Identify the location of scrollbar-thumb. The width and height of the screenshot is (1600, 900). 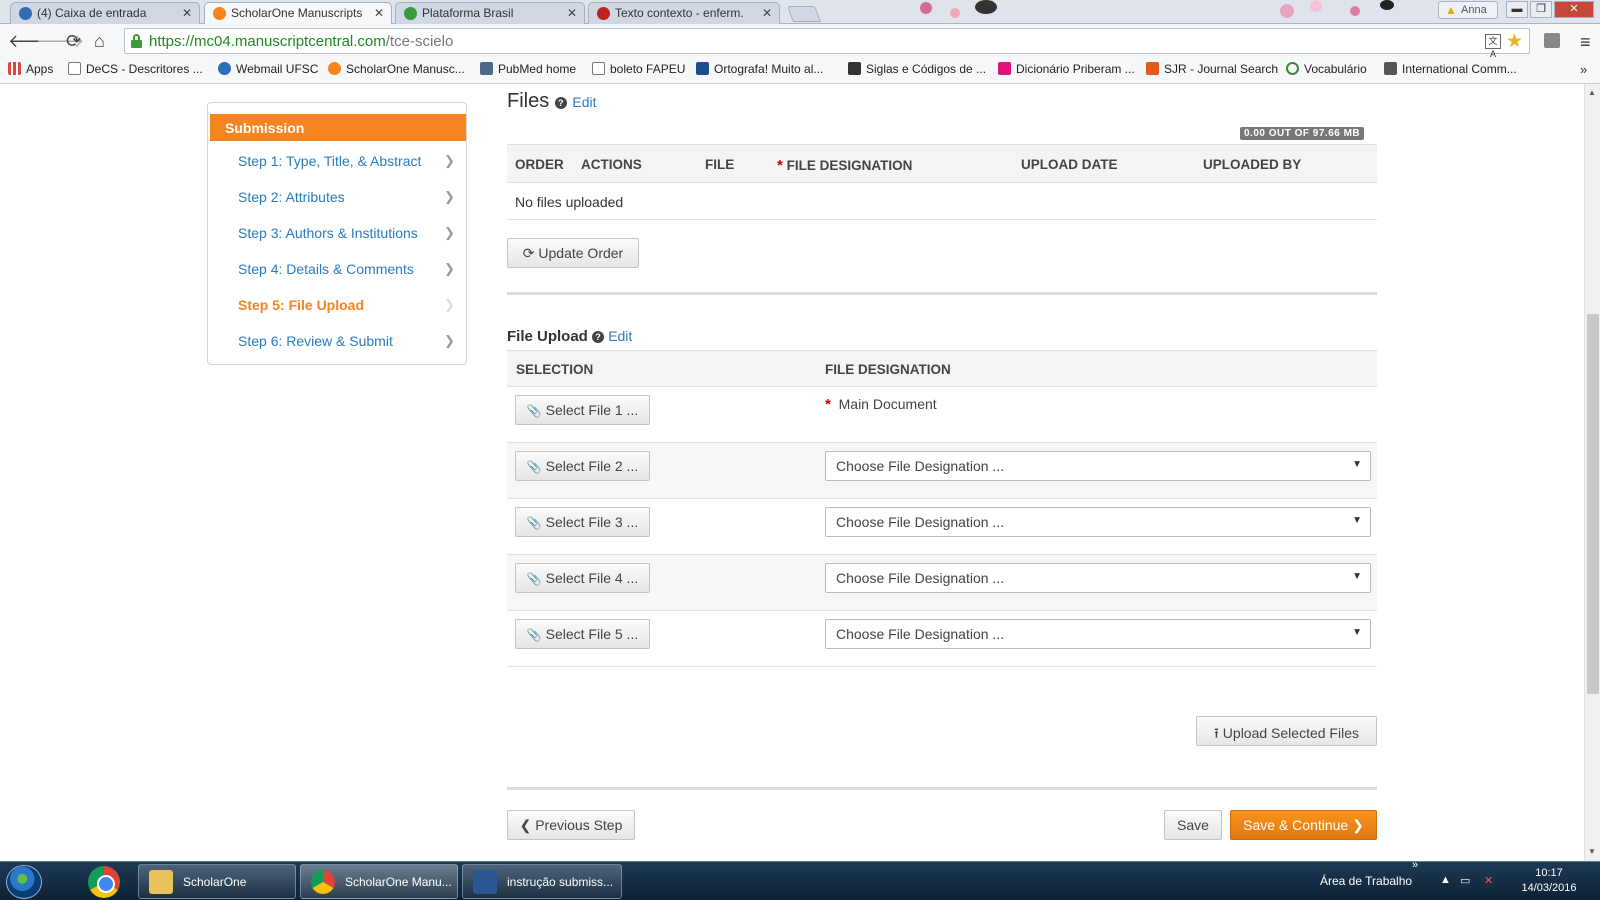
(1593, 504).